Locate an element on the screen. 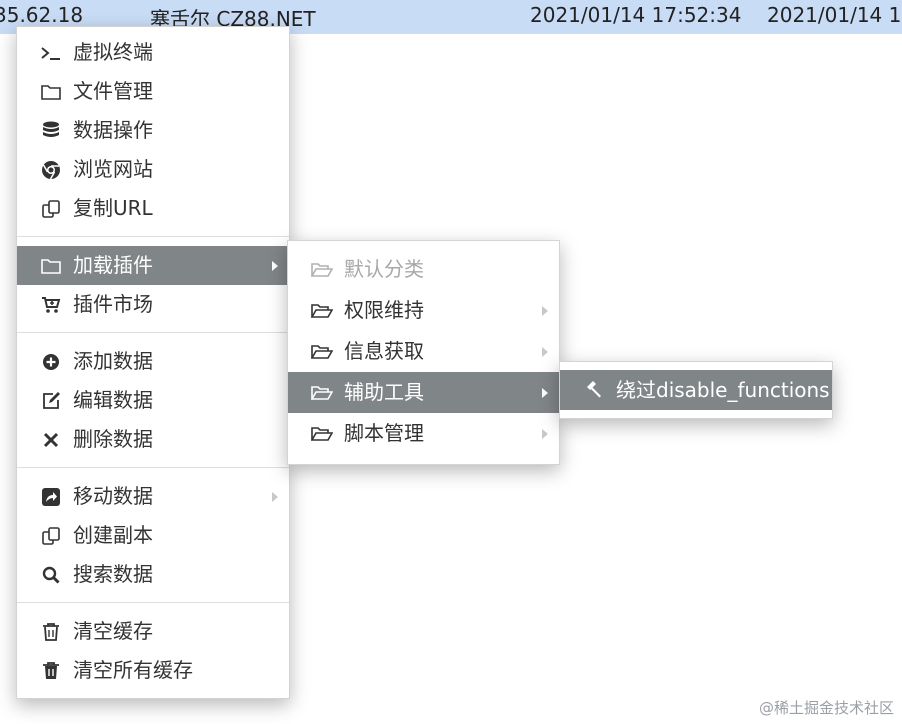  terminal-icon is located at coordinates (51, 52).